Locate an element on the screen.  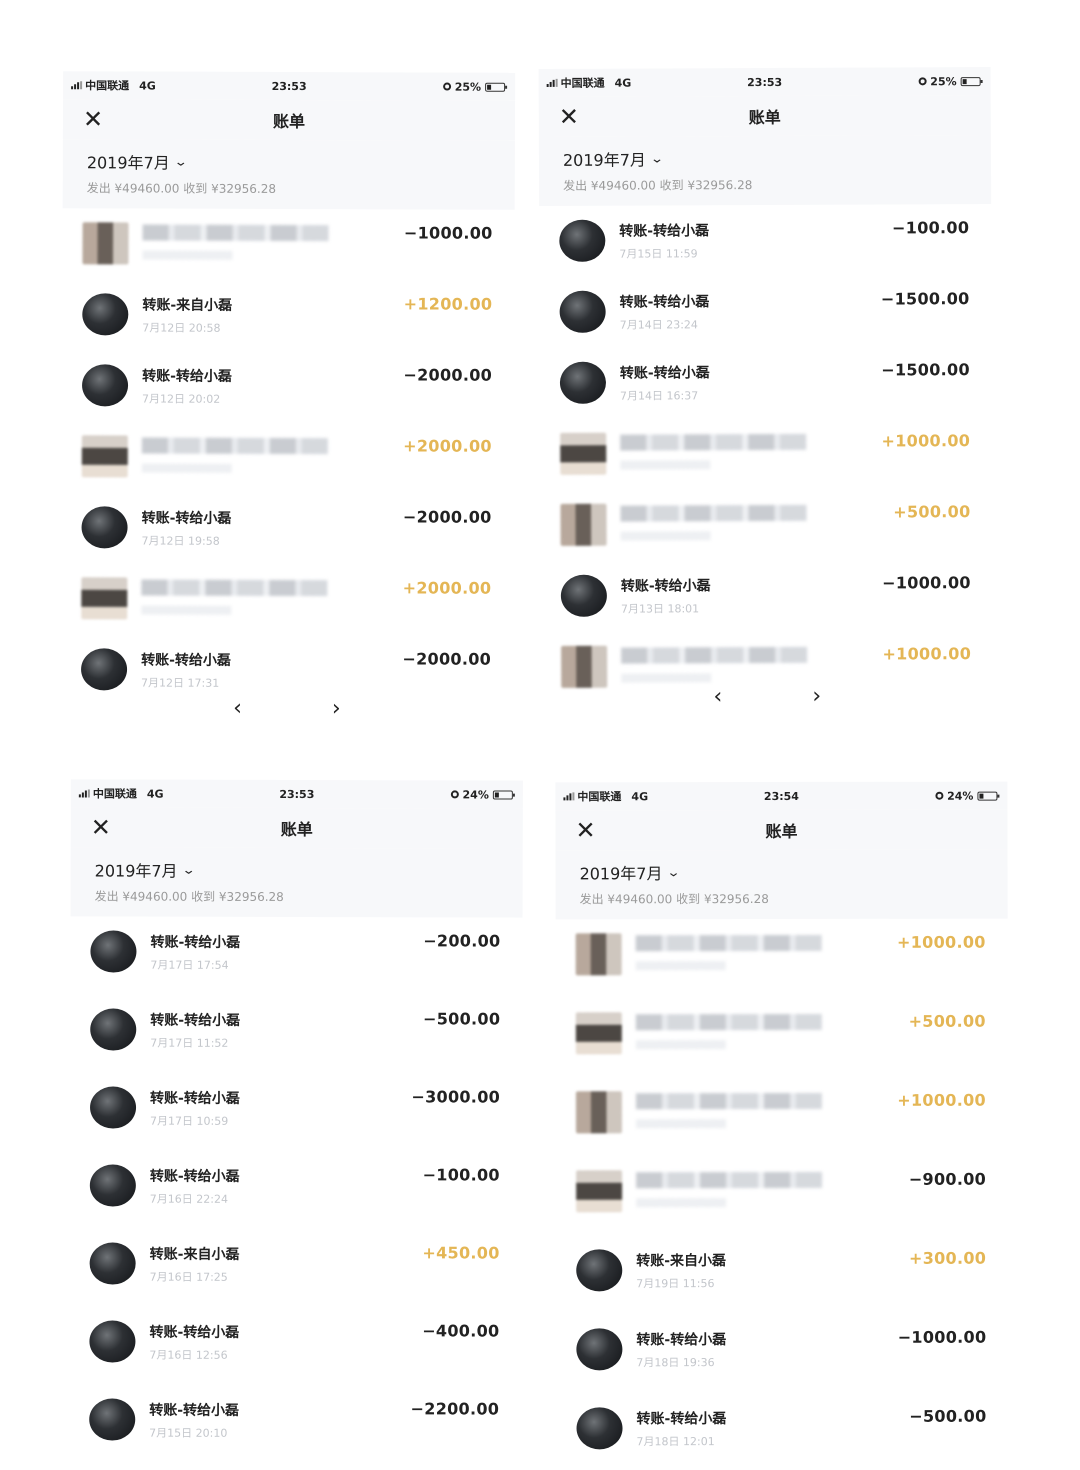
transaction-row: 转账-转给小磊 7月18日 19:36 −1000.00 is located at coordinates (782, 1354).